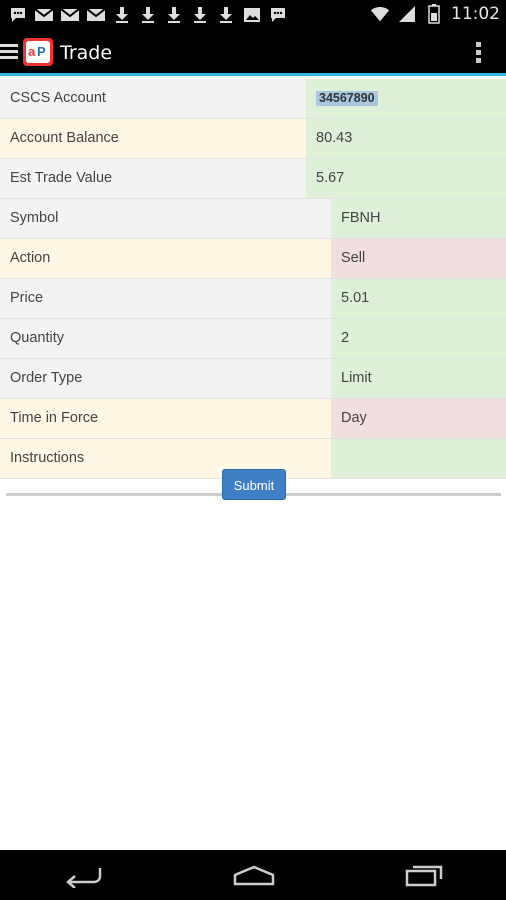  I want to click on image-icon, so click(252, 15).